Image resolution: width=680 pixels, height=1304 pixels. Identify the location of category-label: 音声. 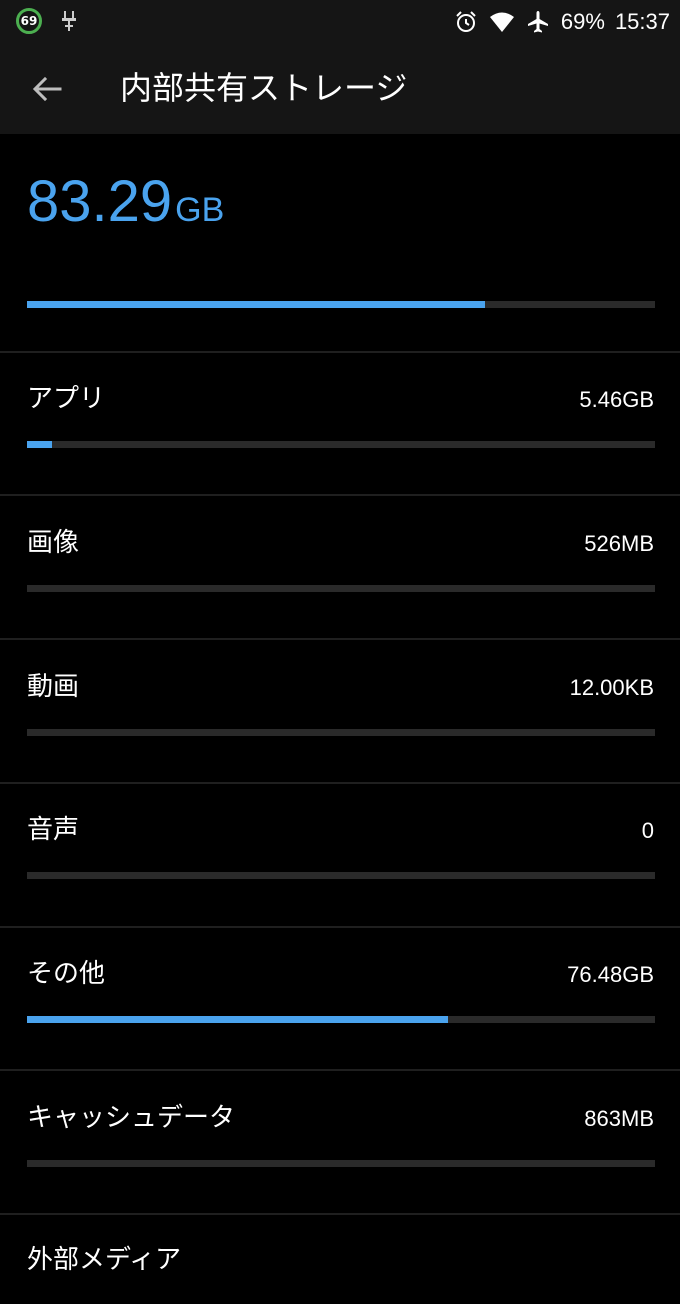
(53, 830).